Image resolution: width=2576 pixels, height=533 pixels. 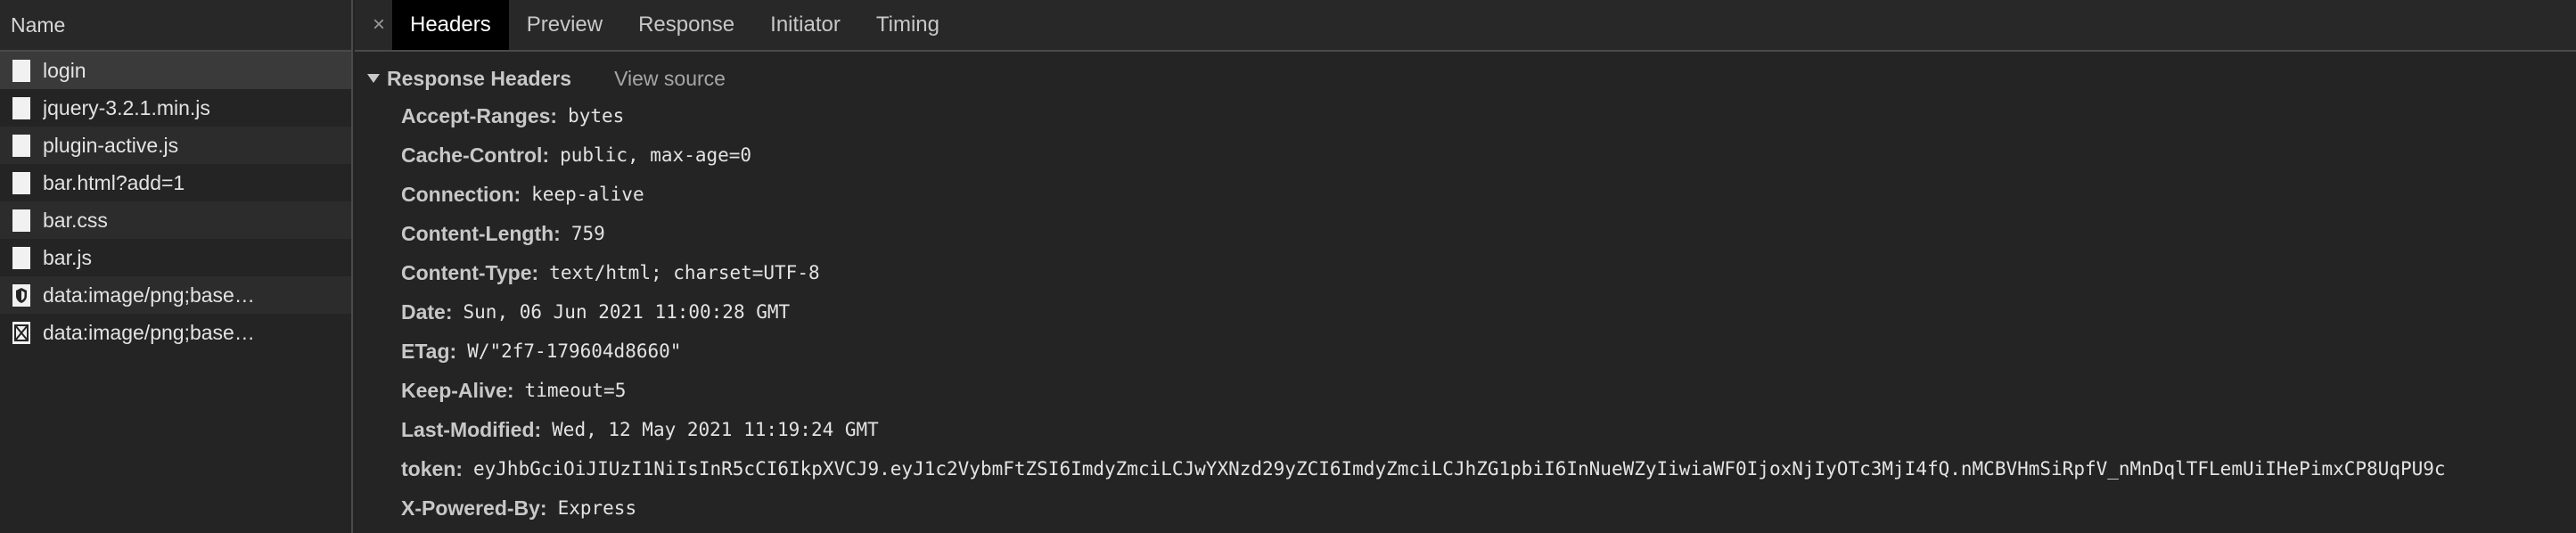 I want to click on tab-timing: Timing, so click(x=907, y=25).